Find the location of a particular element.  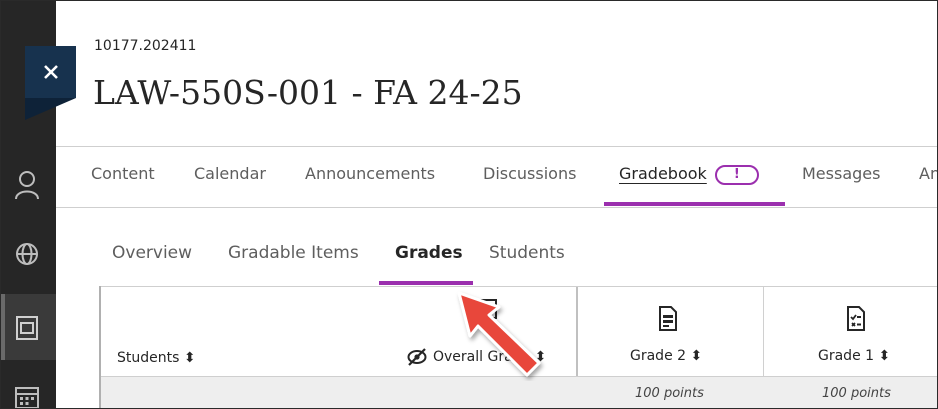

close-icon is located at coordinates (50, 72).